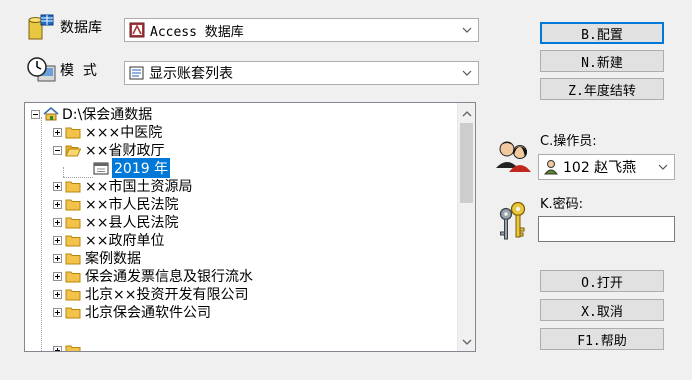 Image resolution: width=692 pixels, height=380 pixels. I want to click on tree-item: 北京××投资开发有限公司, so click(150, 294).